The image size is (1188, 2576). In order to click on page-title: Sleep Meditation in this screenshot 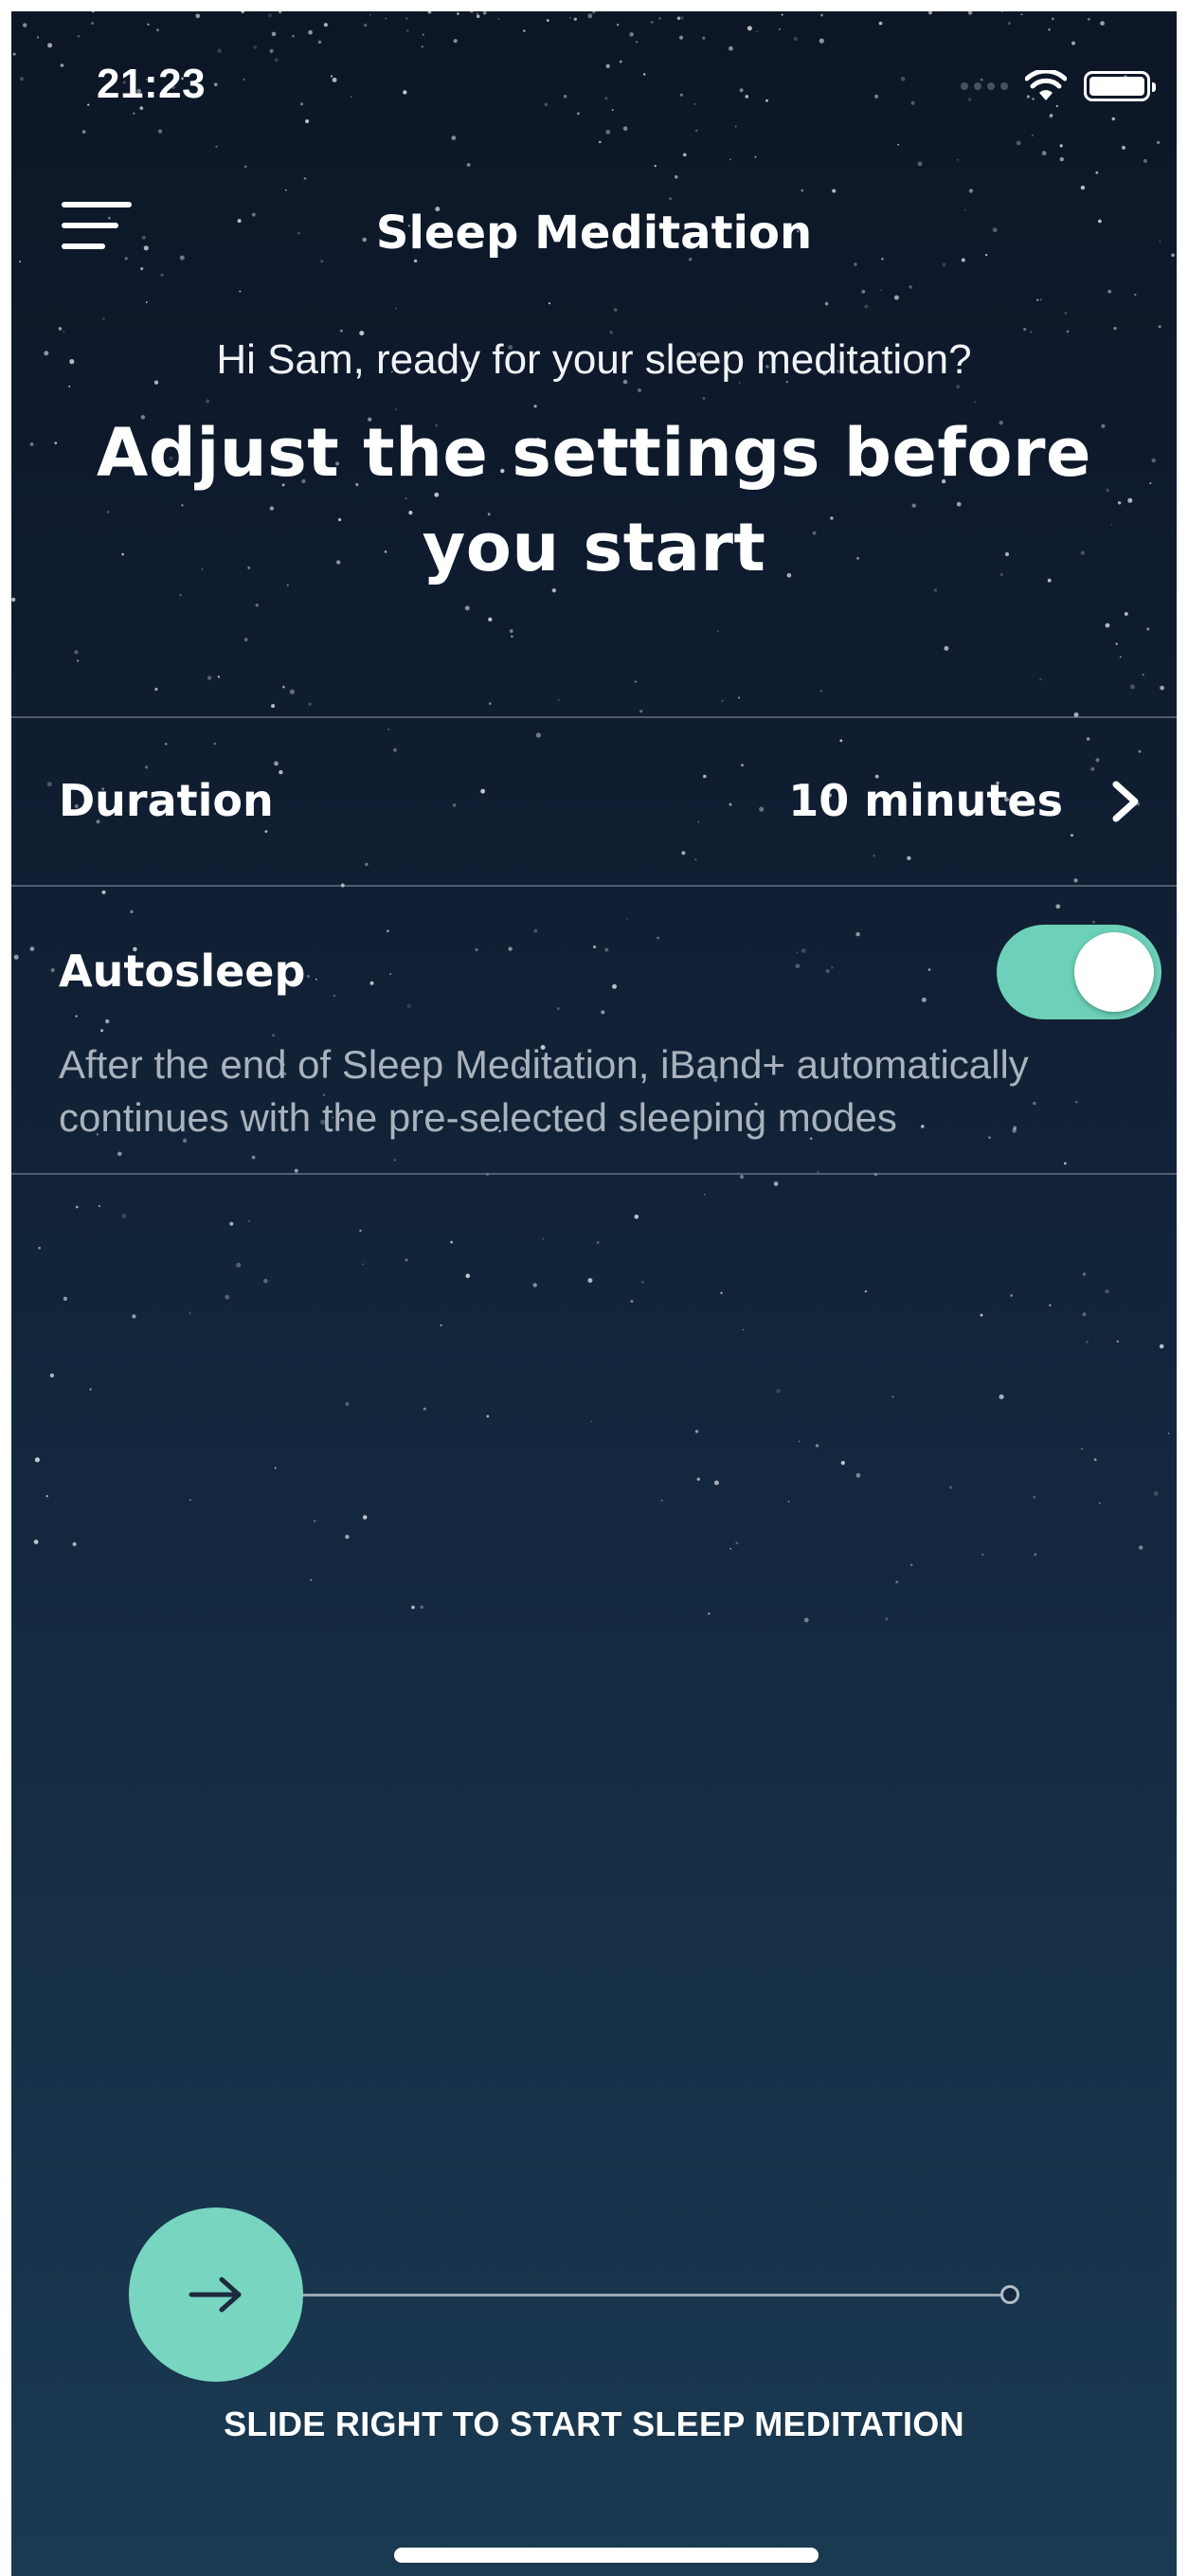, I will do `click(594, 233)`.